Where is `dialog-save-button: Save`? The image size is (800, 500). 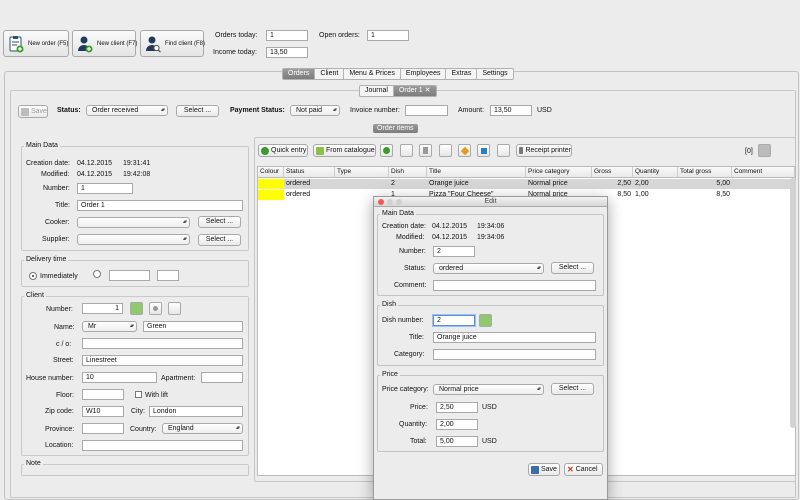
dialog-save-button: Save is located at coordinates (544, 469).